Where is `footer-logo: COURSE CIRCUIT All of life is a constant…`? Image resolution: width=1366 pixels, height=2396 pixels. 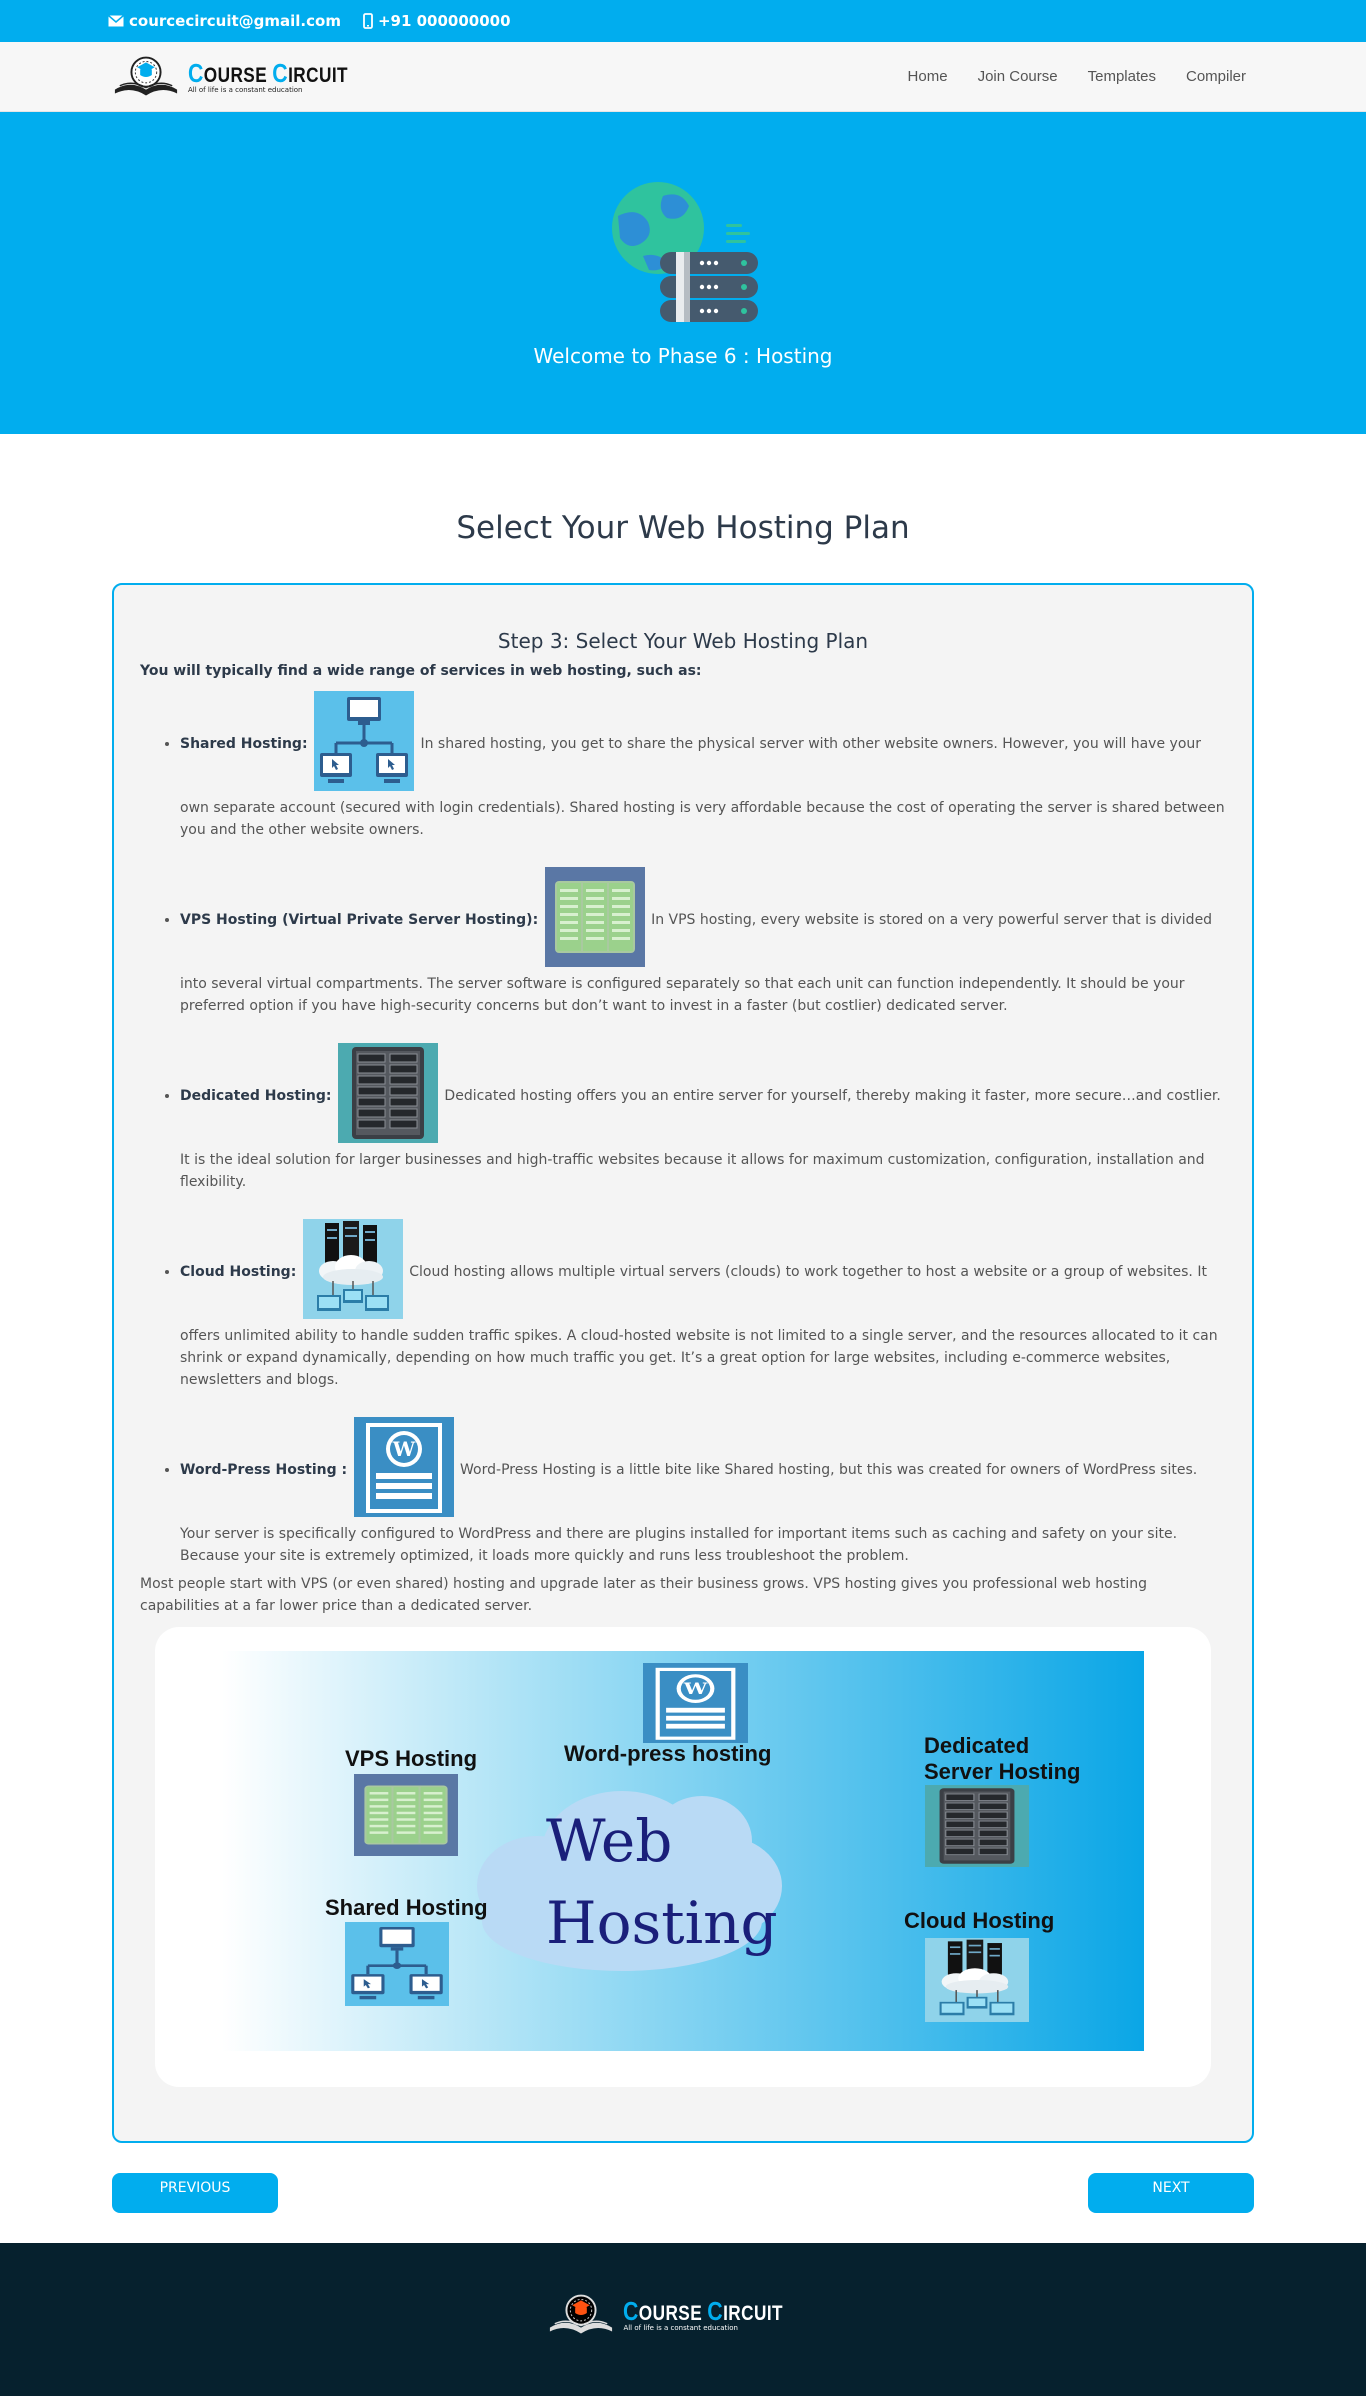 footer-logo: COURSE CIRCUIT All of life is a constant… is located at coordinates (682, 2315).